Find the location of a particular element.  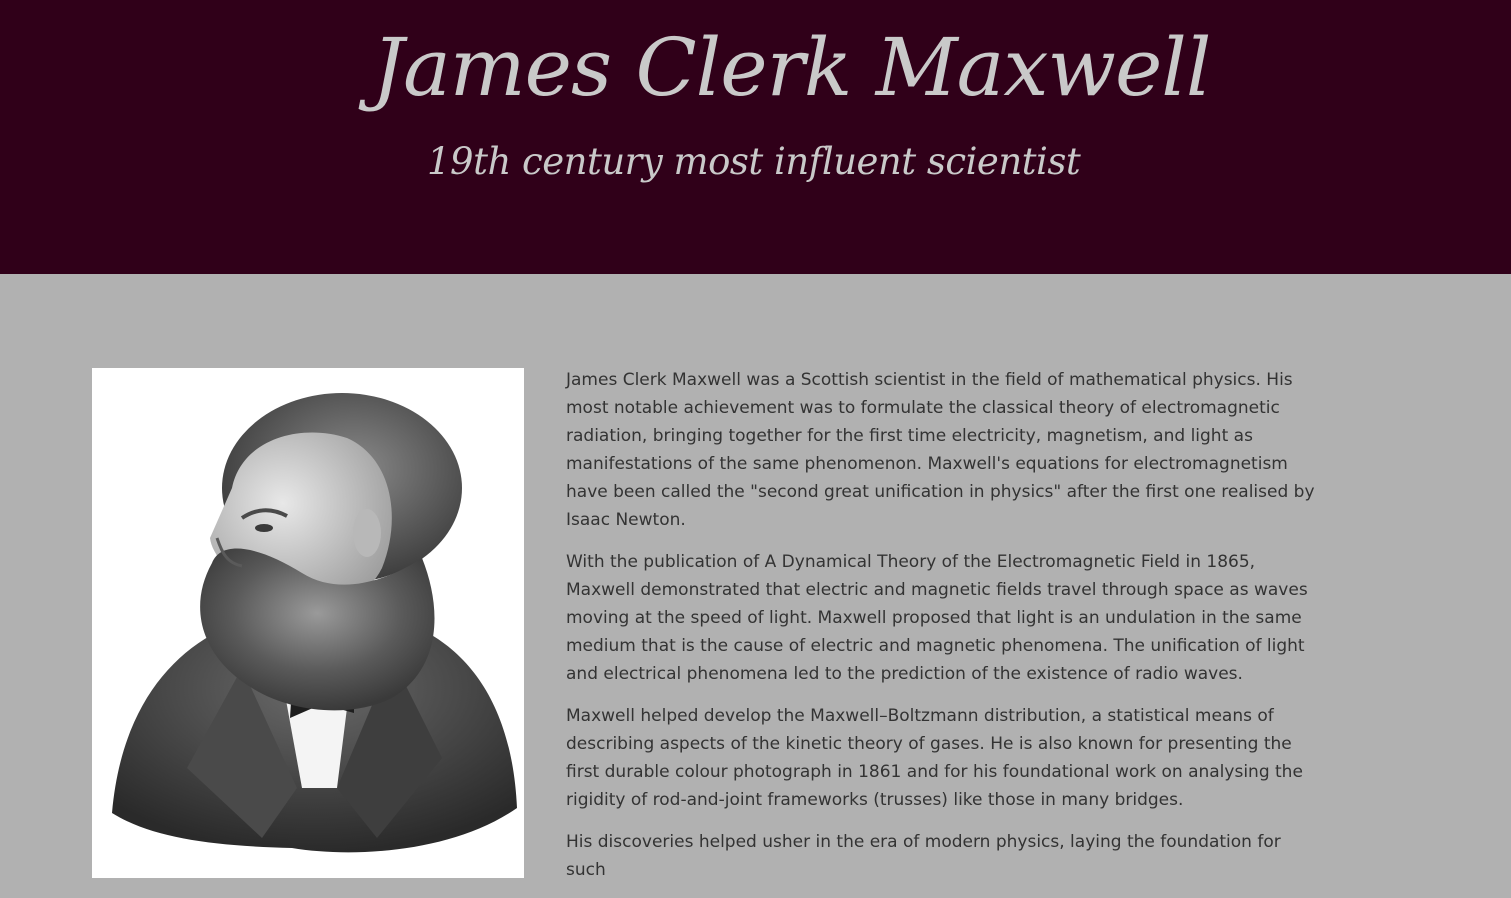

page-title: James Clerk Maxwell is located at coordinates (791, 67).